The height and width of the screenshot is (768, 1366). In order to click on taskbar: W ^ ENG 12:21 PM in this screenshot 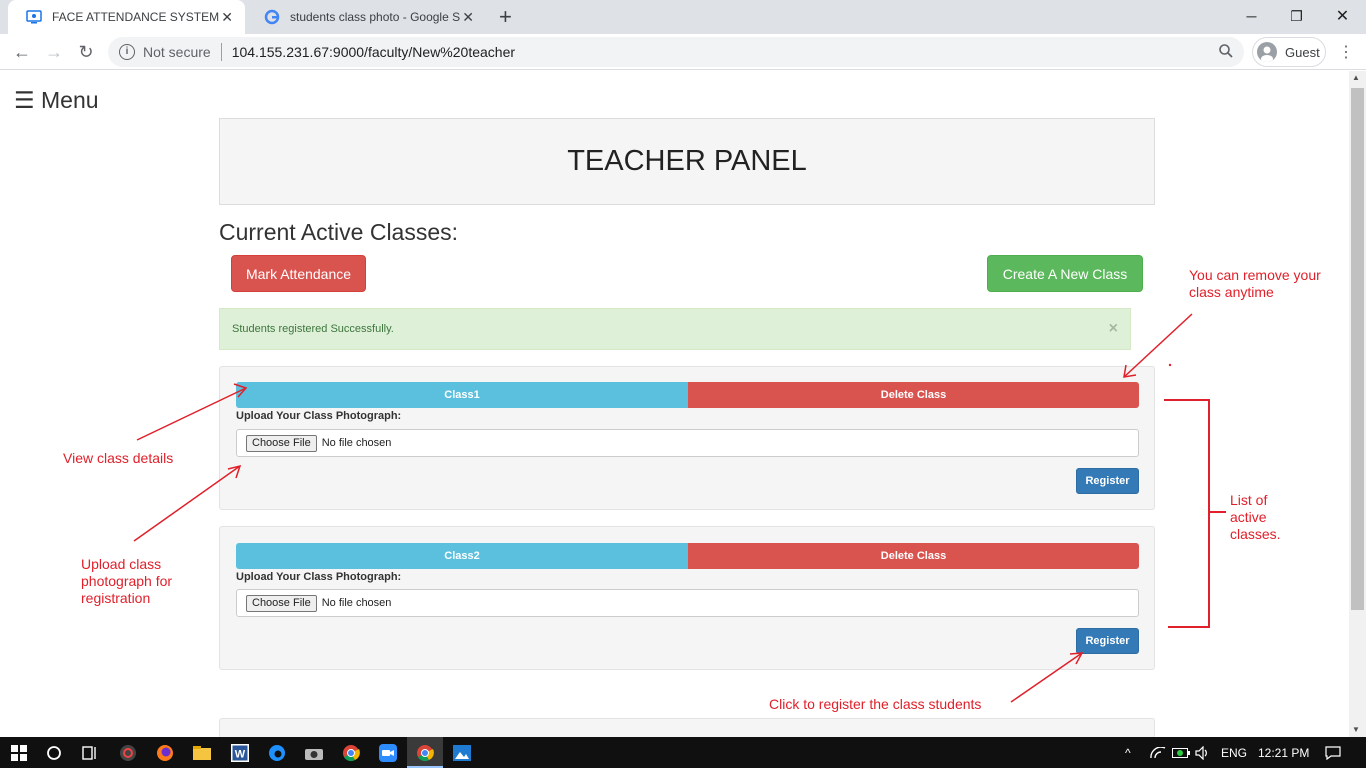, I will do `click(683, 752)`.